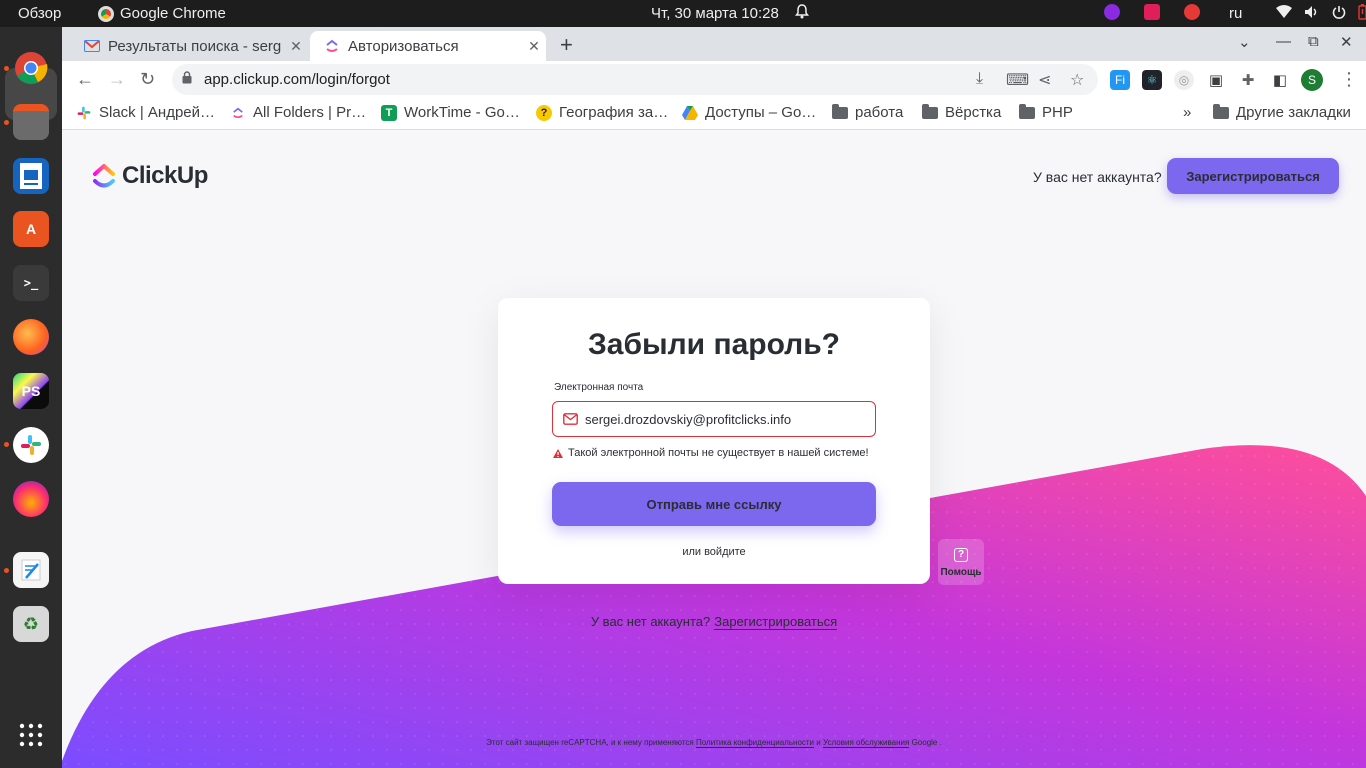  Describe the element at coordinates (165, 175) in the screenshot. I see `logo-text: ClickUp` at that location.